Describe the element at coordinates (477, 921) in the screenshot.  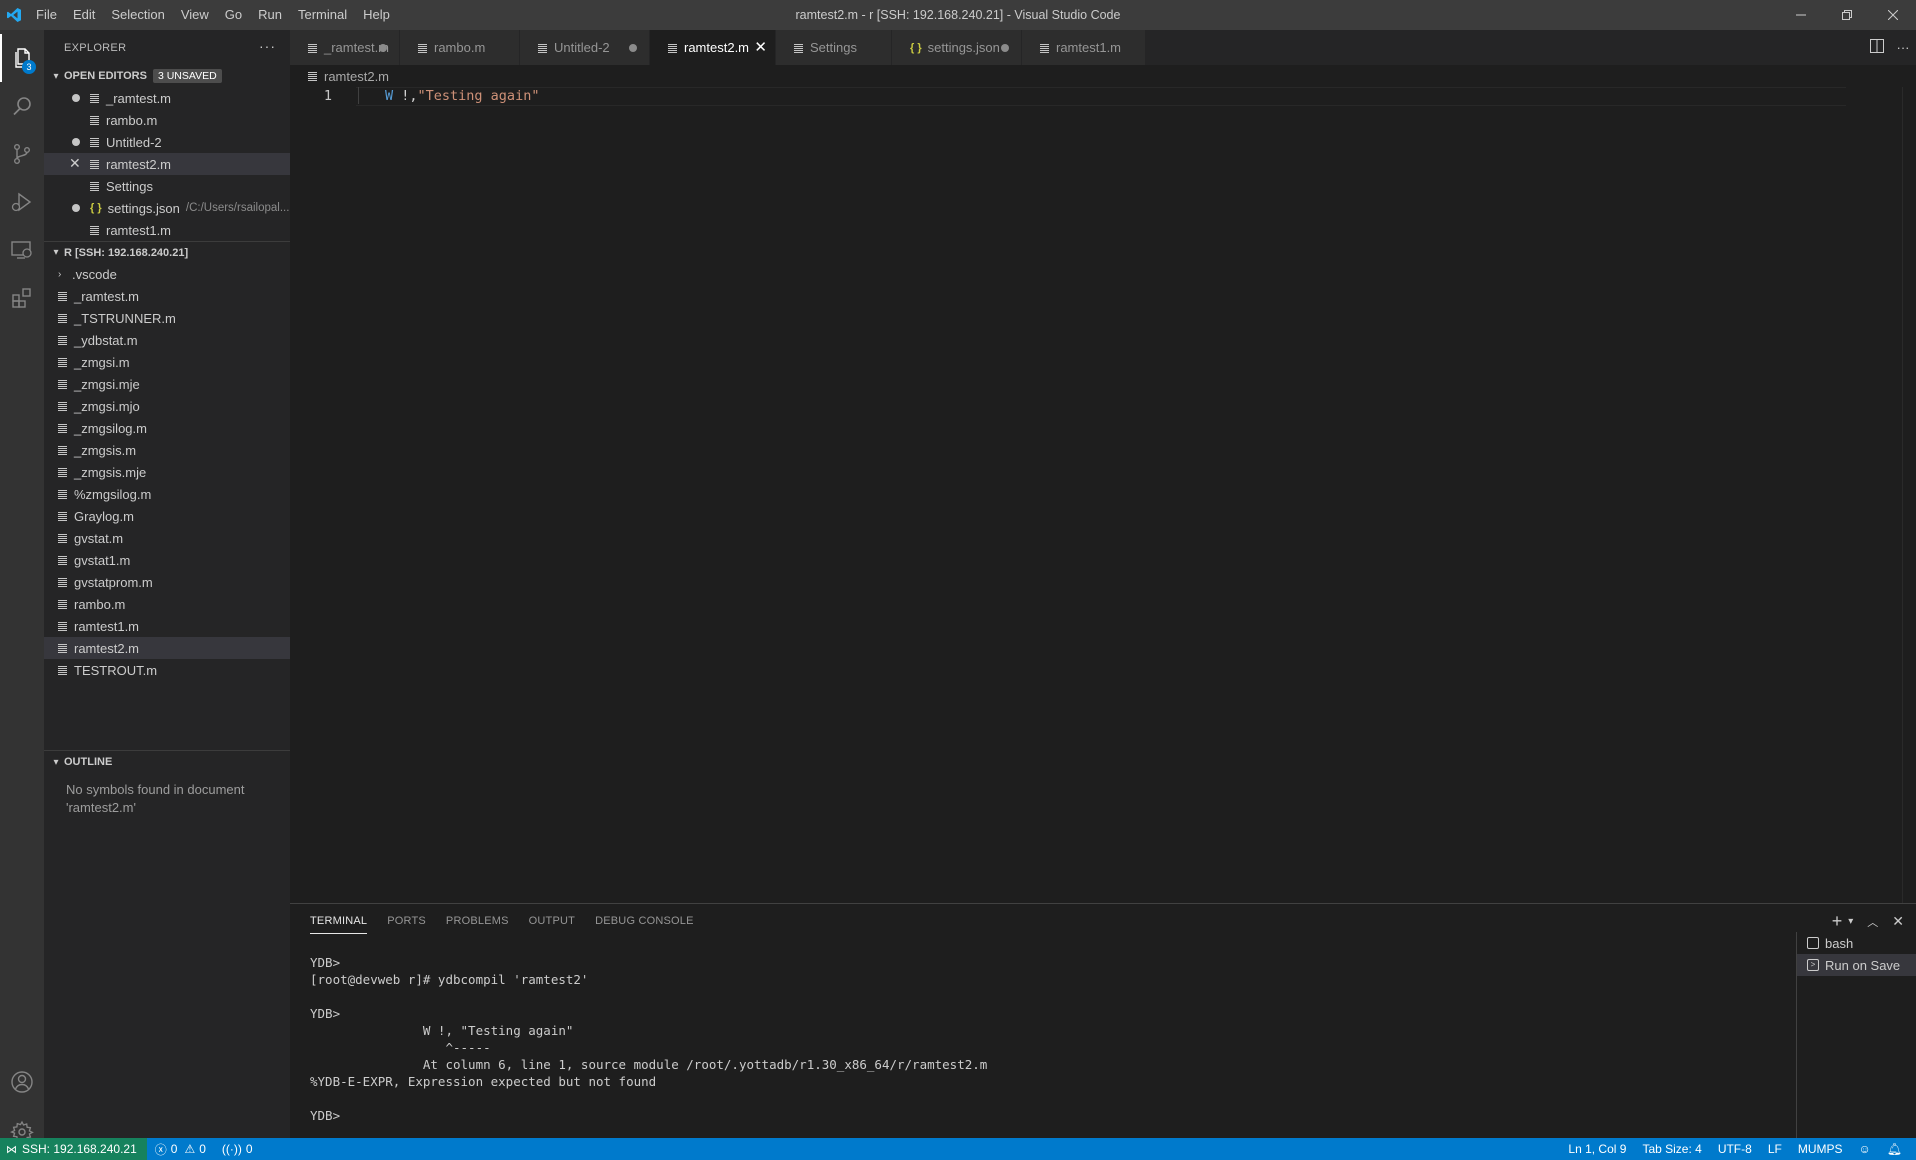
I see `panel-tab-problems: PROBLEMS` at that location.